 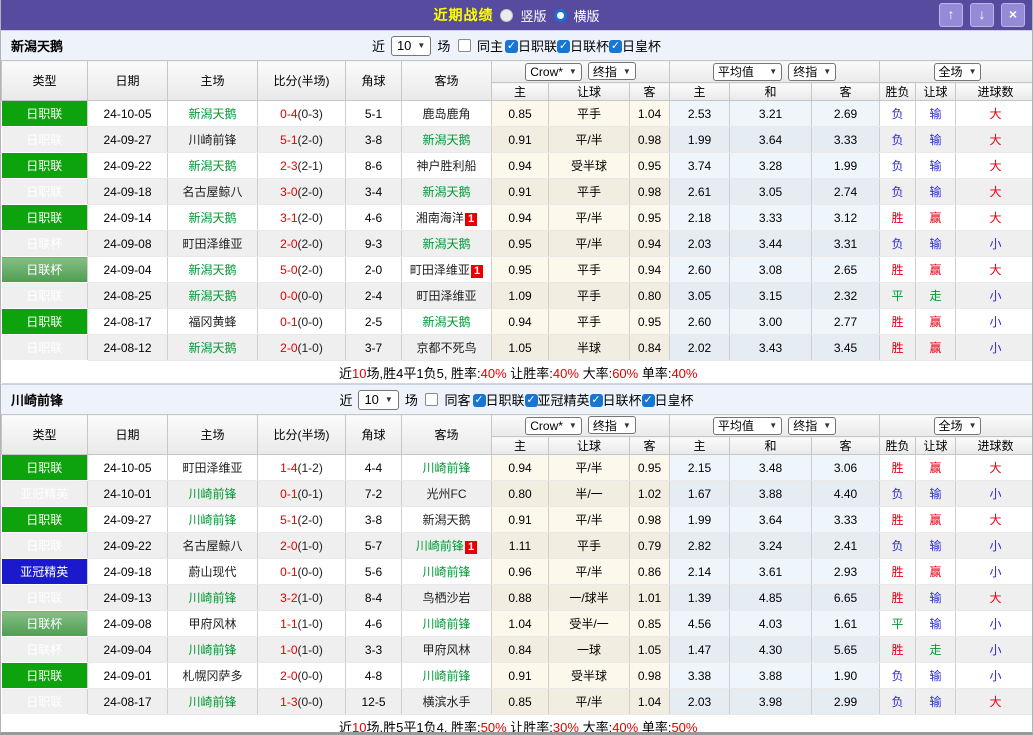 I want to click on horizontal-view-radio, so click(x=560, y=15).